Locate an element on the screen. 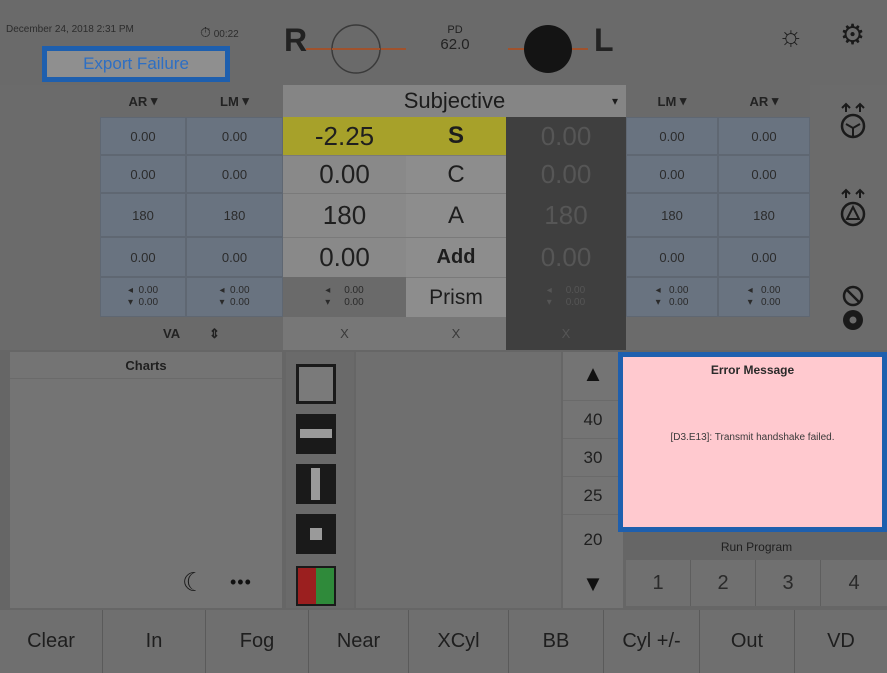 Image resolution: width=887 pixels, height=673 pixels. timer-readout: ⏱ 00:22 is located at coordinates (219, 32).